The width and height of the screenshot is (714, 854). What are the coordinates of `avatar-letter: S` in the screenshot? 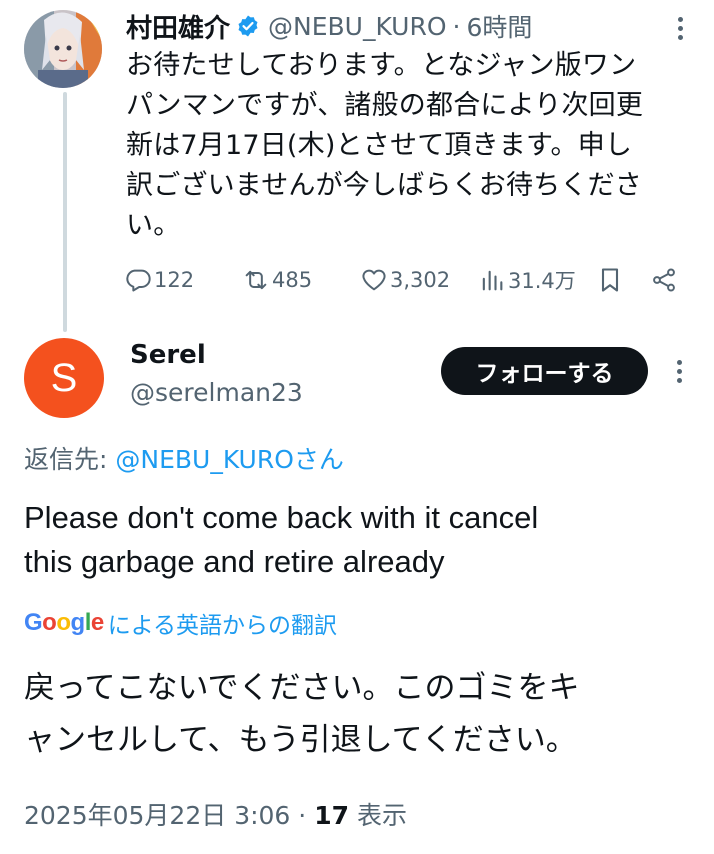 It's located at (64, 377).